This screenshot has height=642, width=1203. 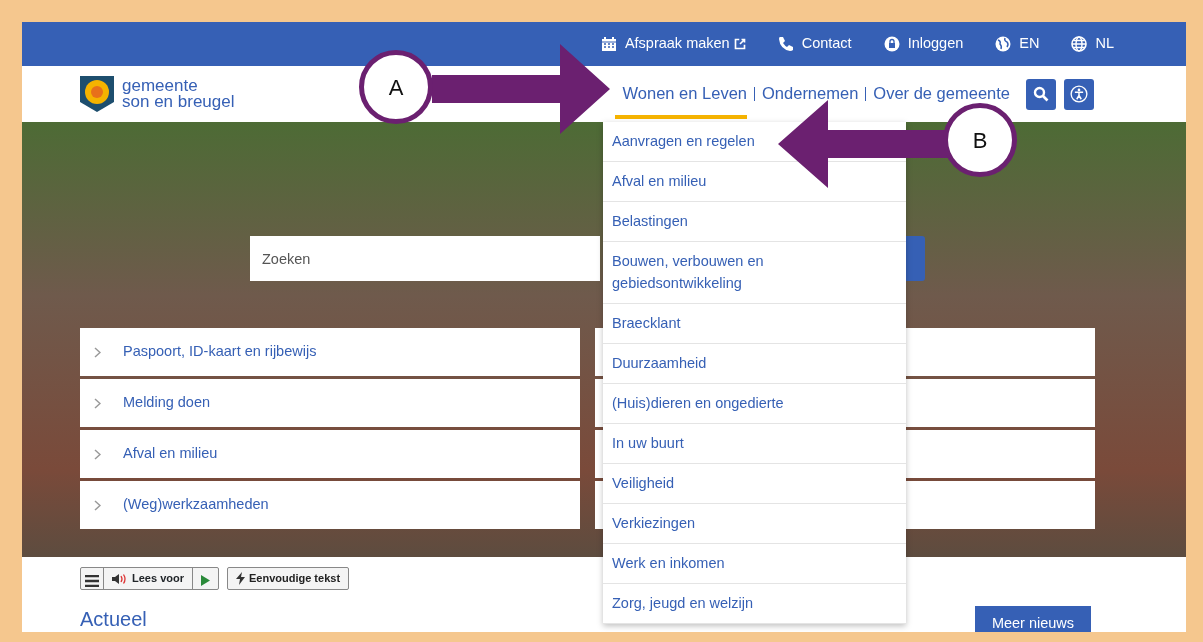 I want to click on read-aloud-button: Lees voor, so click(x=148, y=578).